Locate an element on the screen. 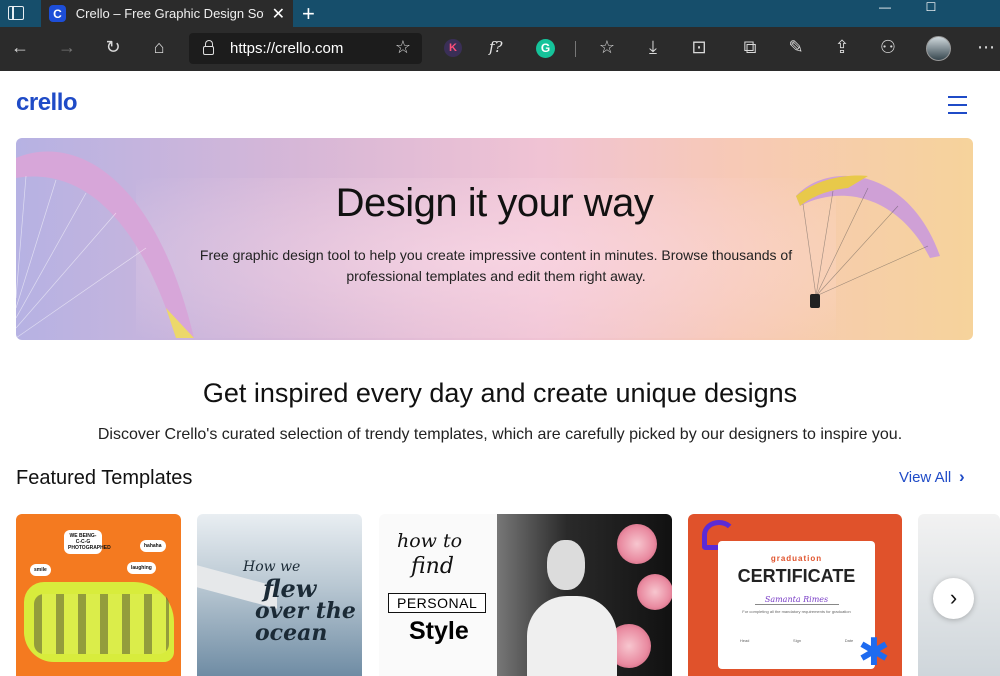 The height and width of the screenshot is (676, 1000). certificate-signatures: Head Sign Date is located at coordinates (796, 640).